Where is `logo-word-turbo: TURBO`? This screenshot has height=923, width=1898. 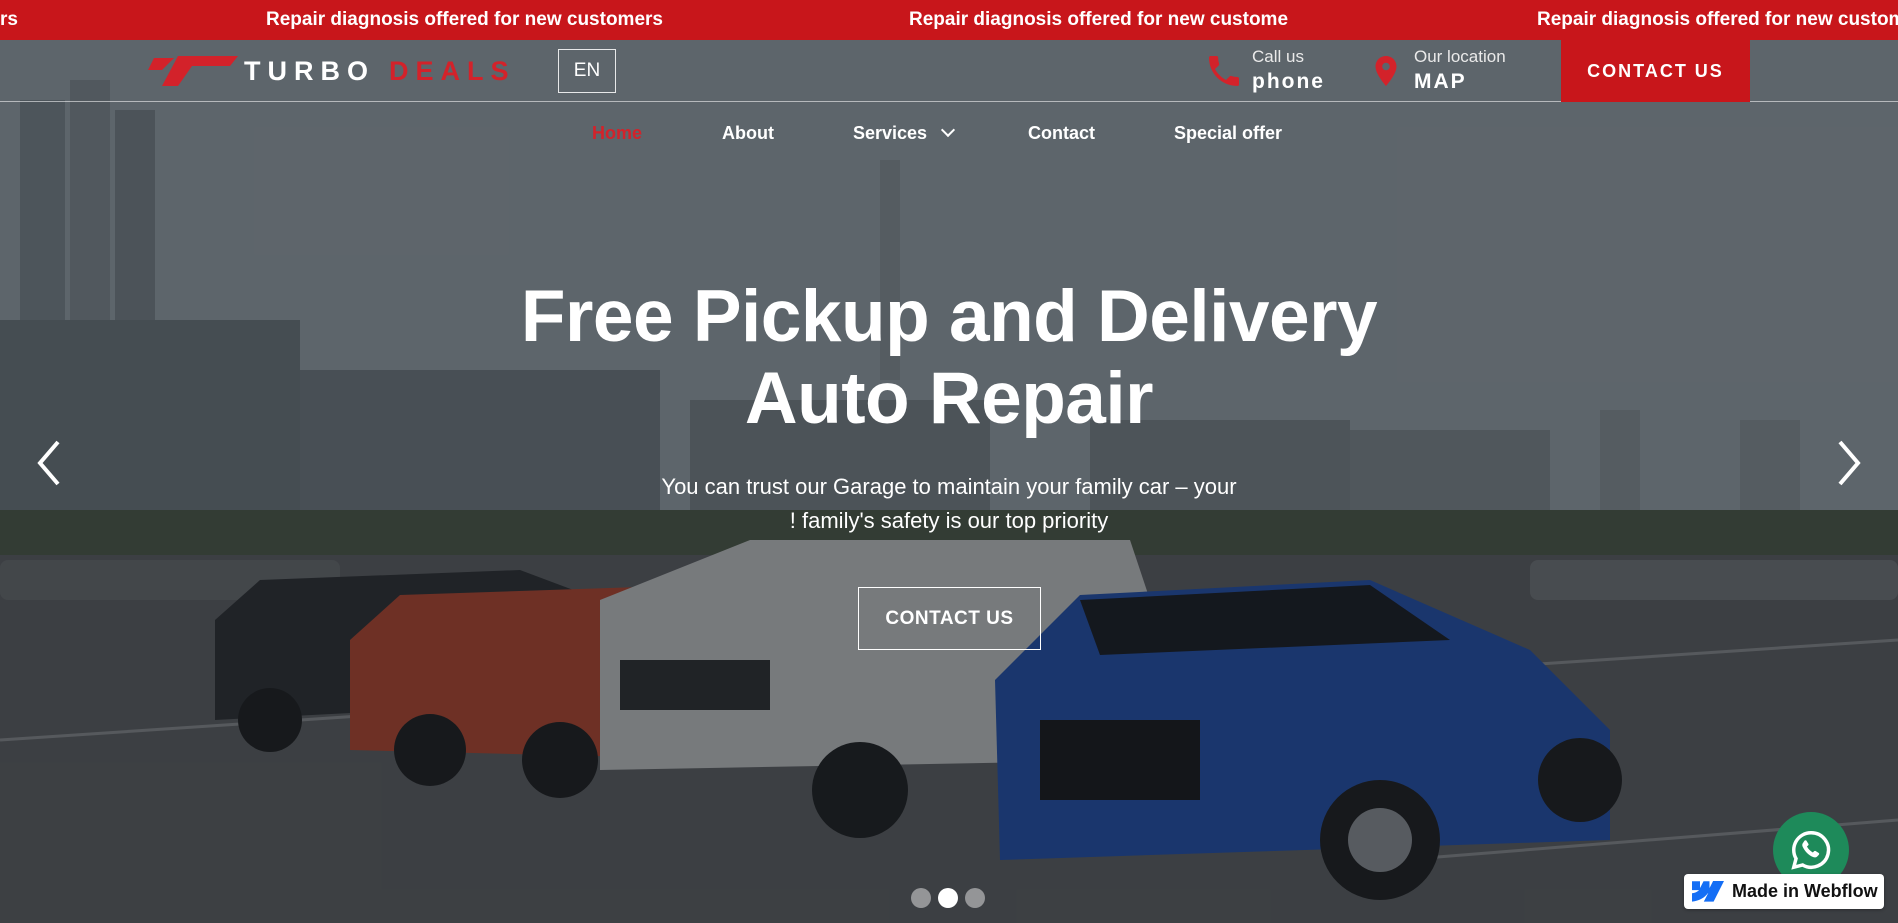
logo-word-turbo: TURBO is located at coordinates (309, 70).